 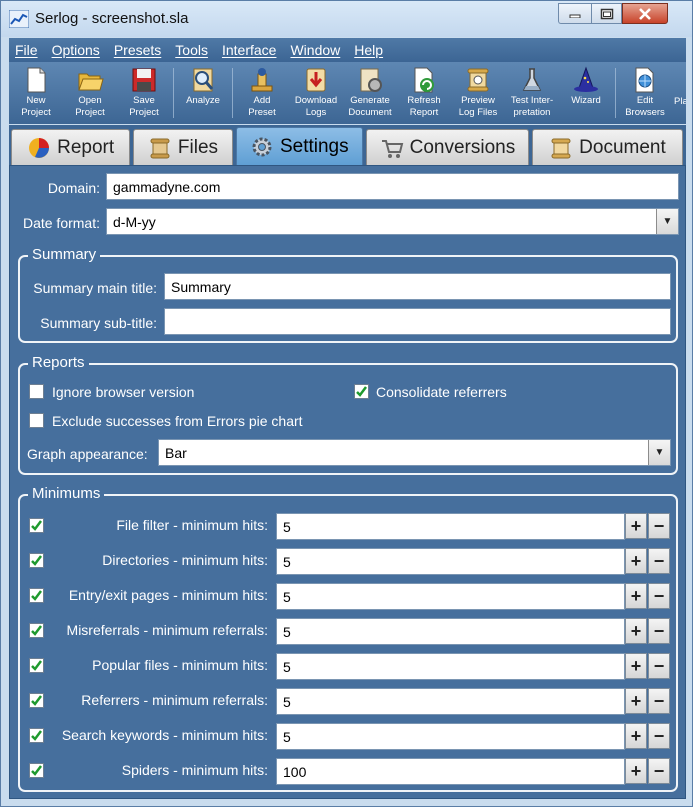 I want to click on referrers-input: 5, so click(x=450, y=701).